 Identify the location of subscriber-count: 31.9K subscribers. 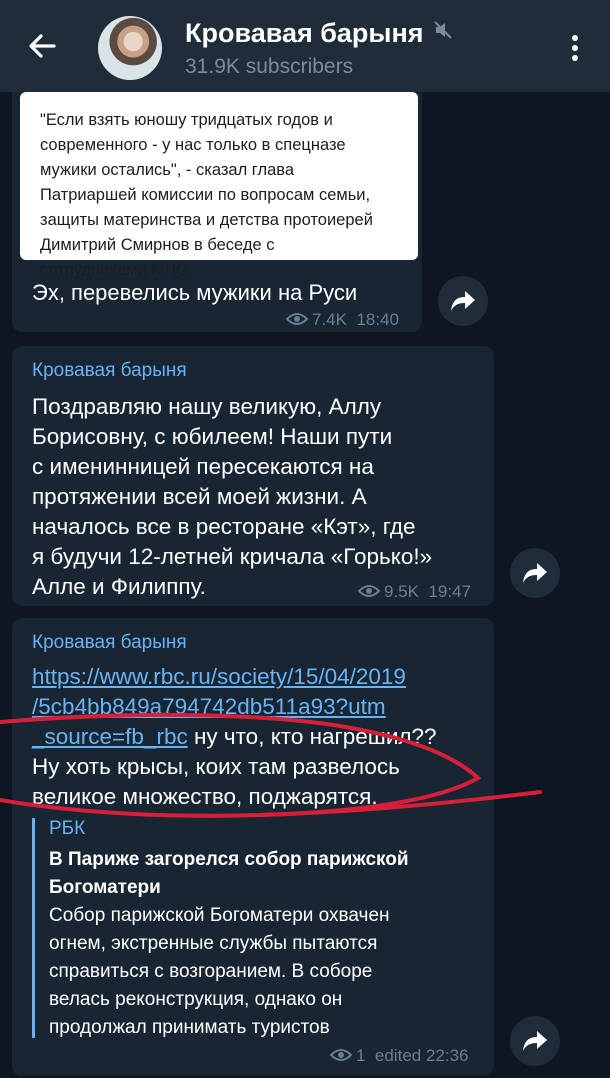
(269, 66).